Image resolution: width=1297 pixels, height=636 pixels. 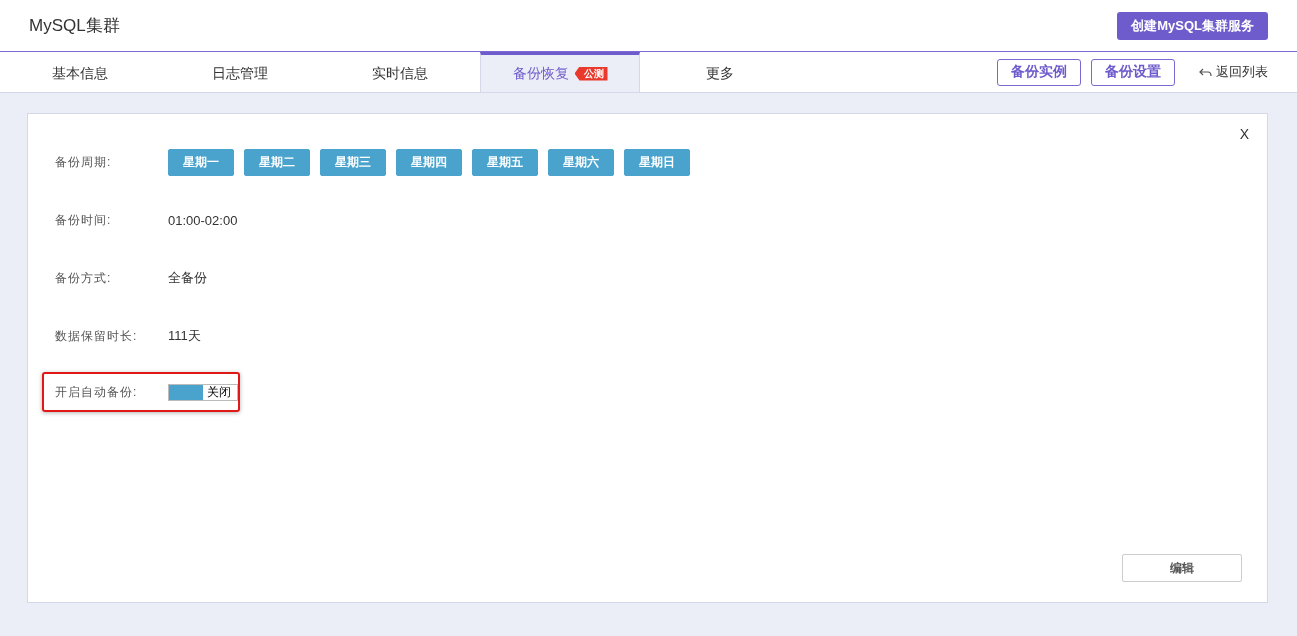 What do you see at coordinates (1182, 568) in the screenshot?
I see `edit-button: 编辑` at bounding box center [1182, 568].